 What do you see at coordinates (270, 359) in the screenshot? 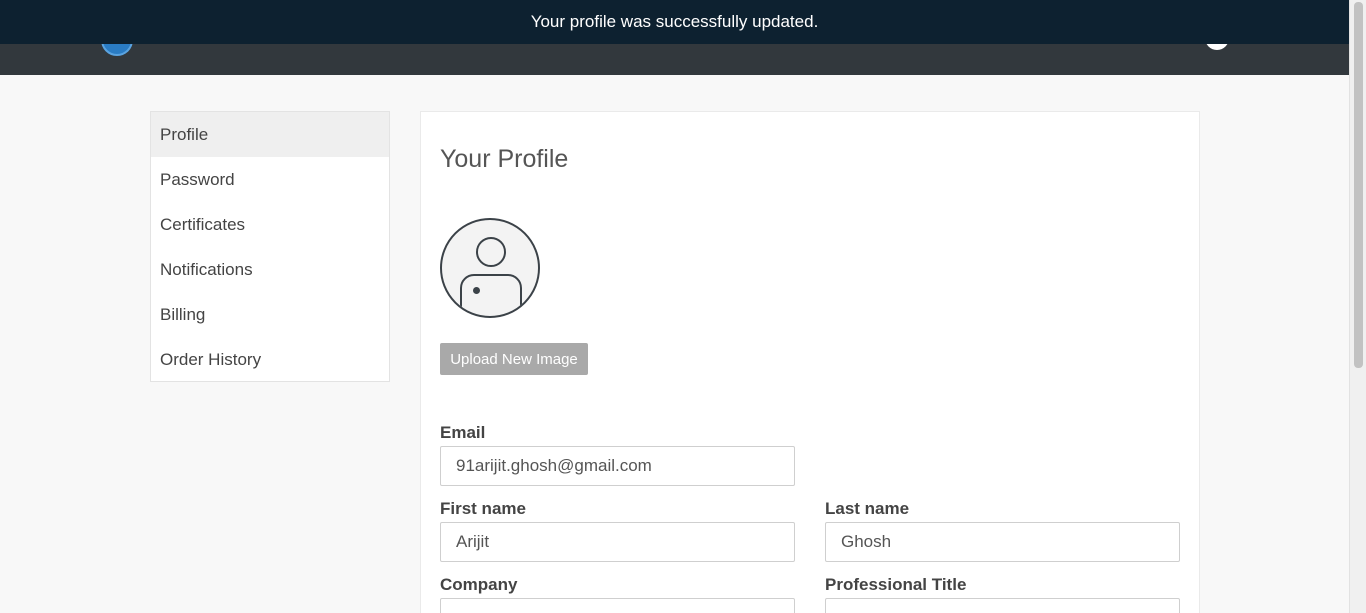
I see `sidebar-item-order-history: Order History` at bounding box center [270, 359].